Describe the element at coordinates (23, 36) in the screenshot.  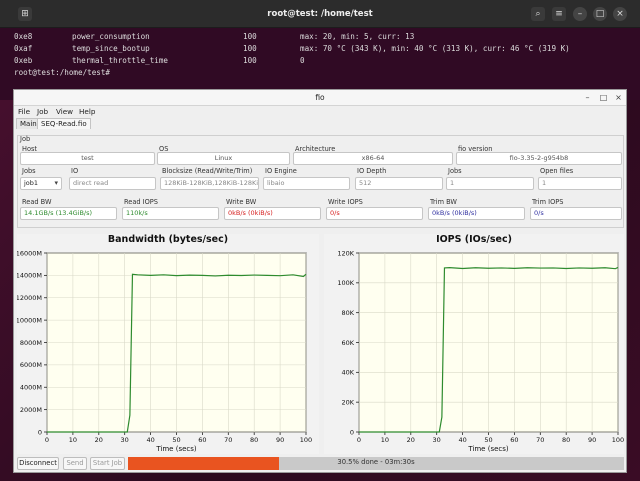
I see `attr-id: 0xe8` at that location.